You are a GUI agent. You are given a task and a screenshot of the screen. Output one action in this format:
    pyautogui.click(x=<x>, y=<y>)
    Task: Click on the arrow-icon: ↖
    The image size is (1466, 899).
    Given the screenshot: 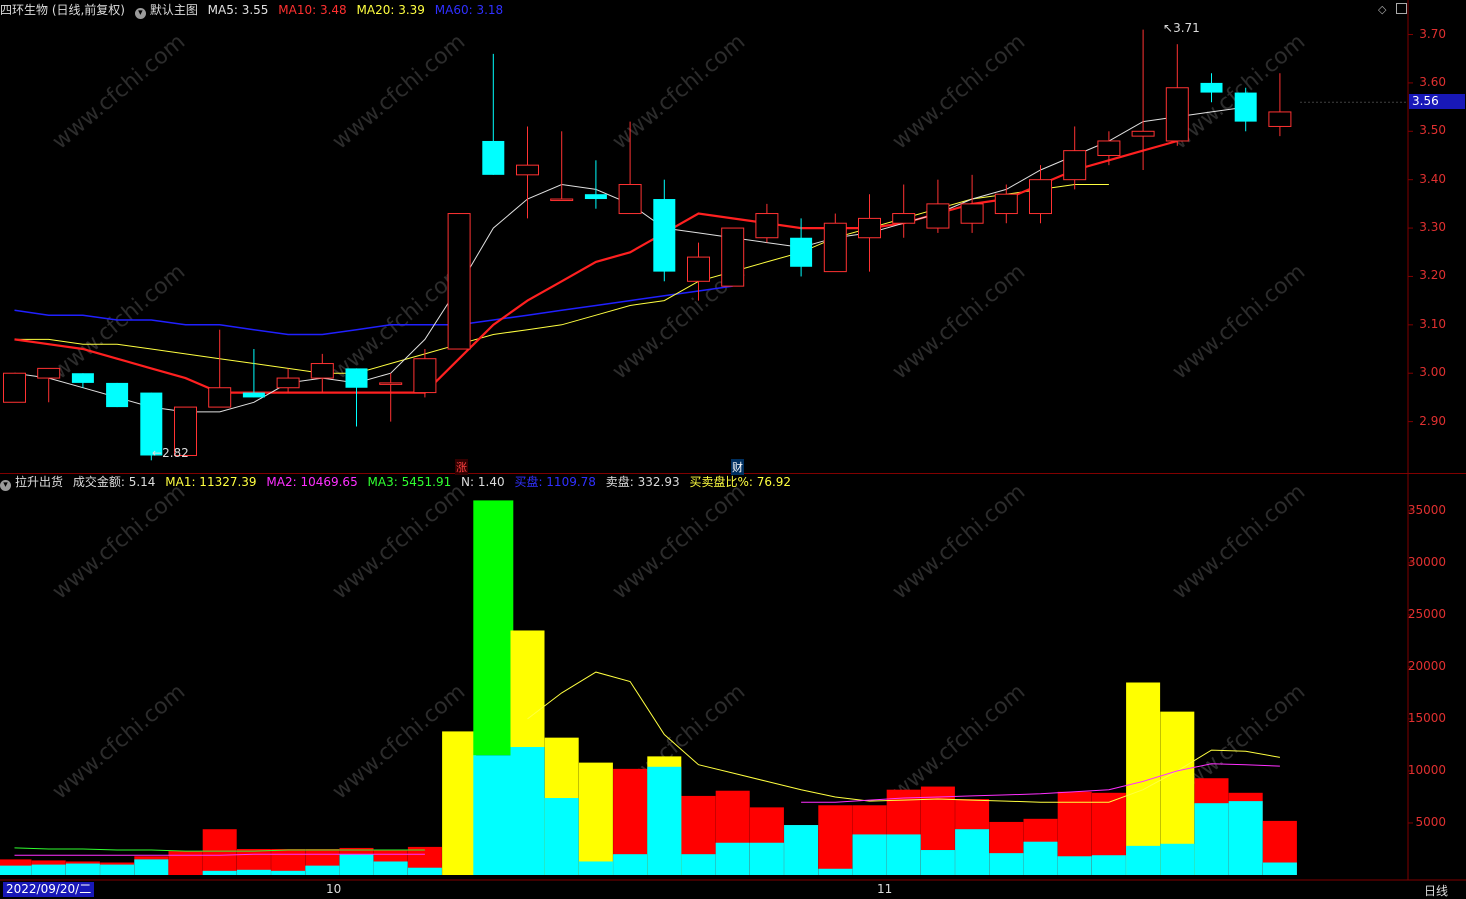 What is the action you would take?
    pyautogui.click(x=1168, y=28)
    